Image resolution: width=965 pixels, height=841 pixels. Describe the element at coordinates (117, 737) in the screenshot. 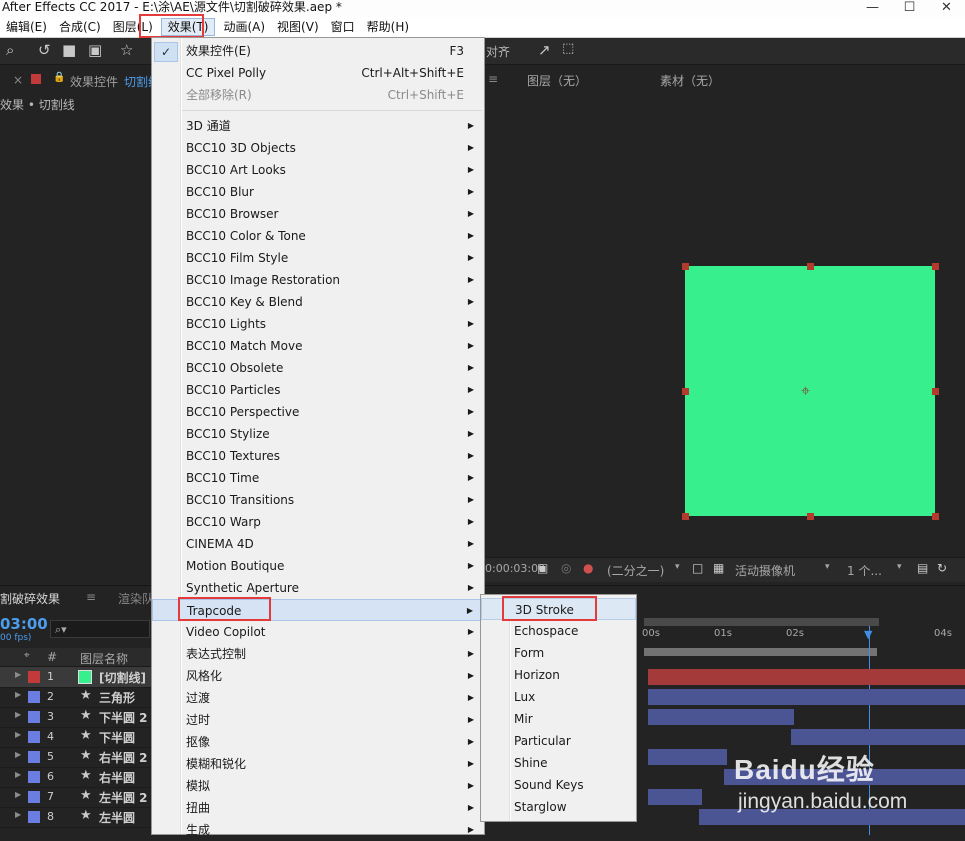

I see `layer-name: 下半圆` at that location.